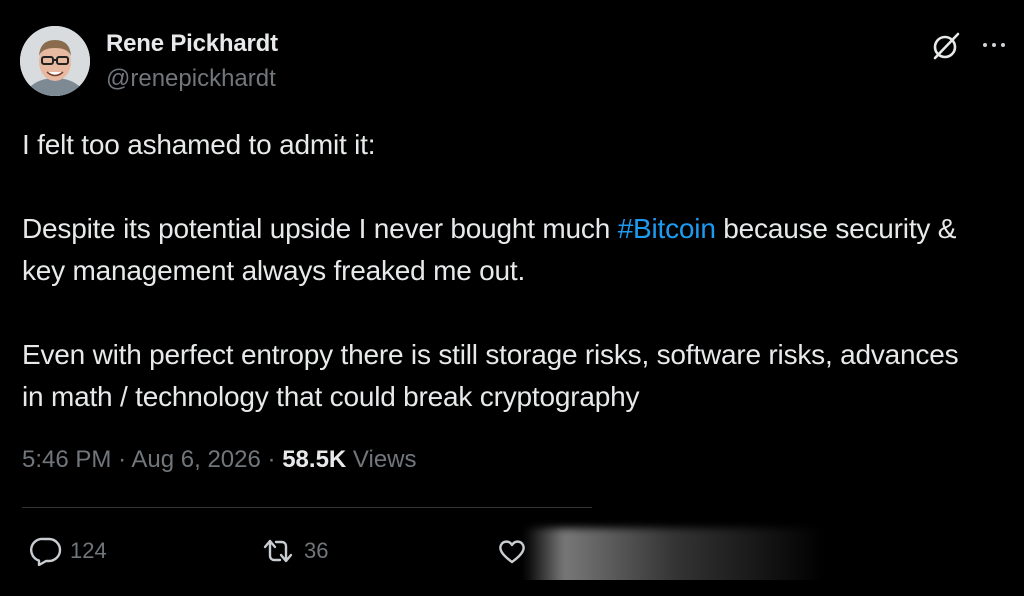  Describe the element at coordinates (88, 550) in the screenshot. I see `reply-count: 124` at that location.